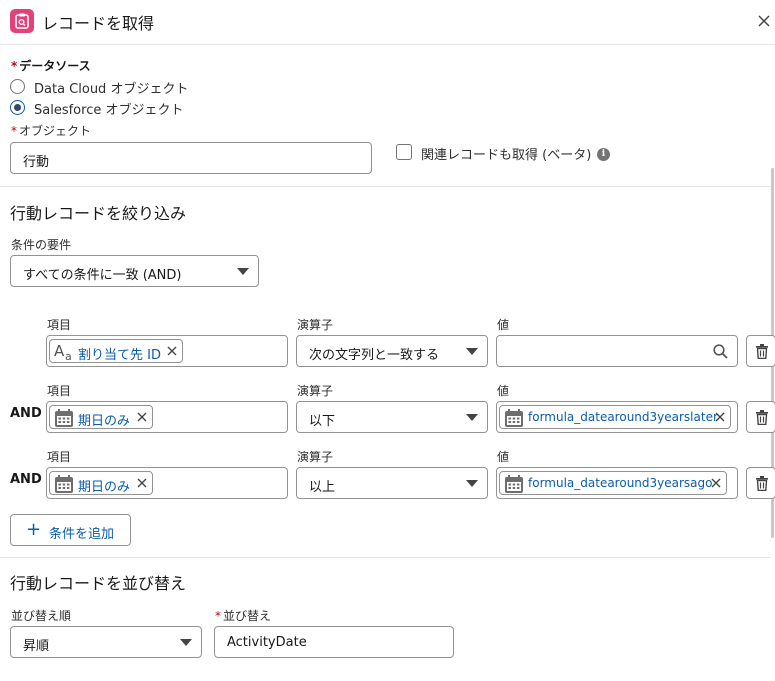  What do you see at coordinates (720, 353) in the screenshot?
I see `search-icon` at bounding box center [720, 353].